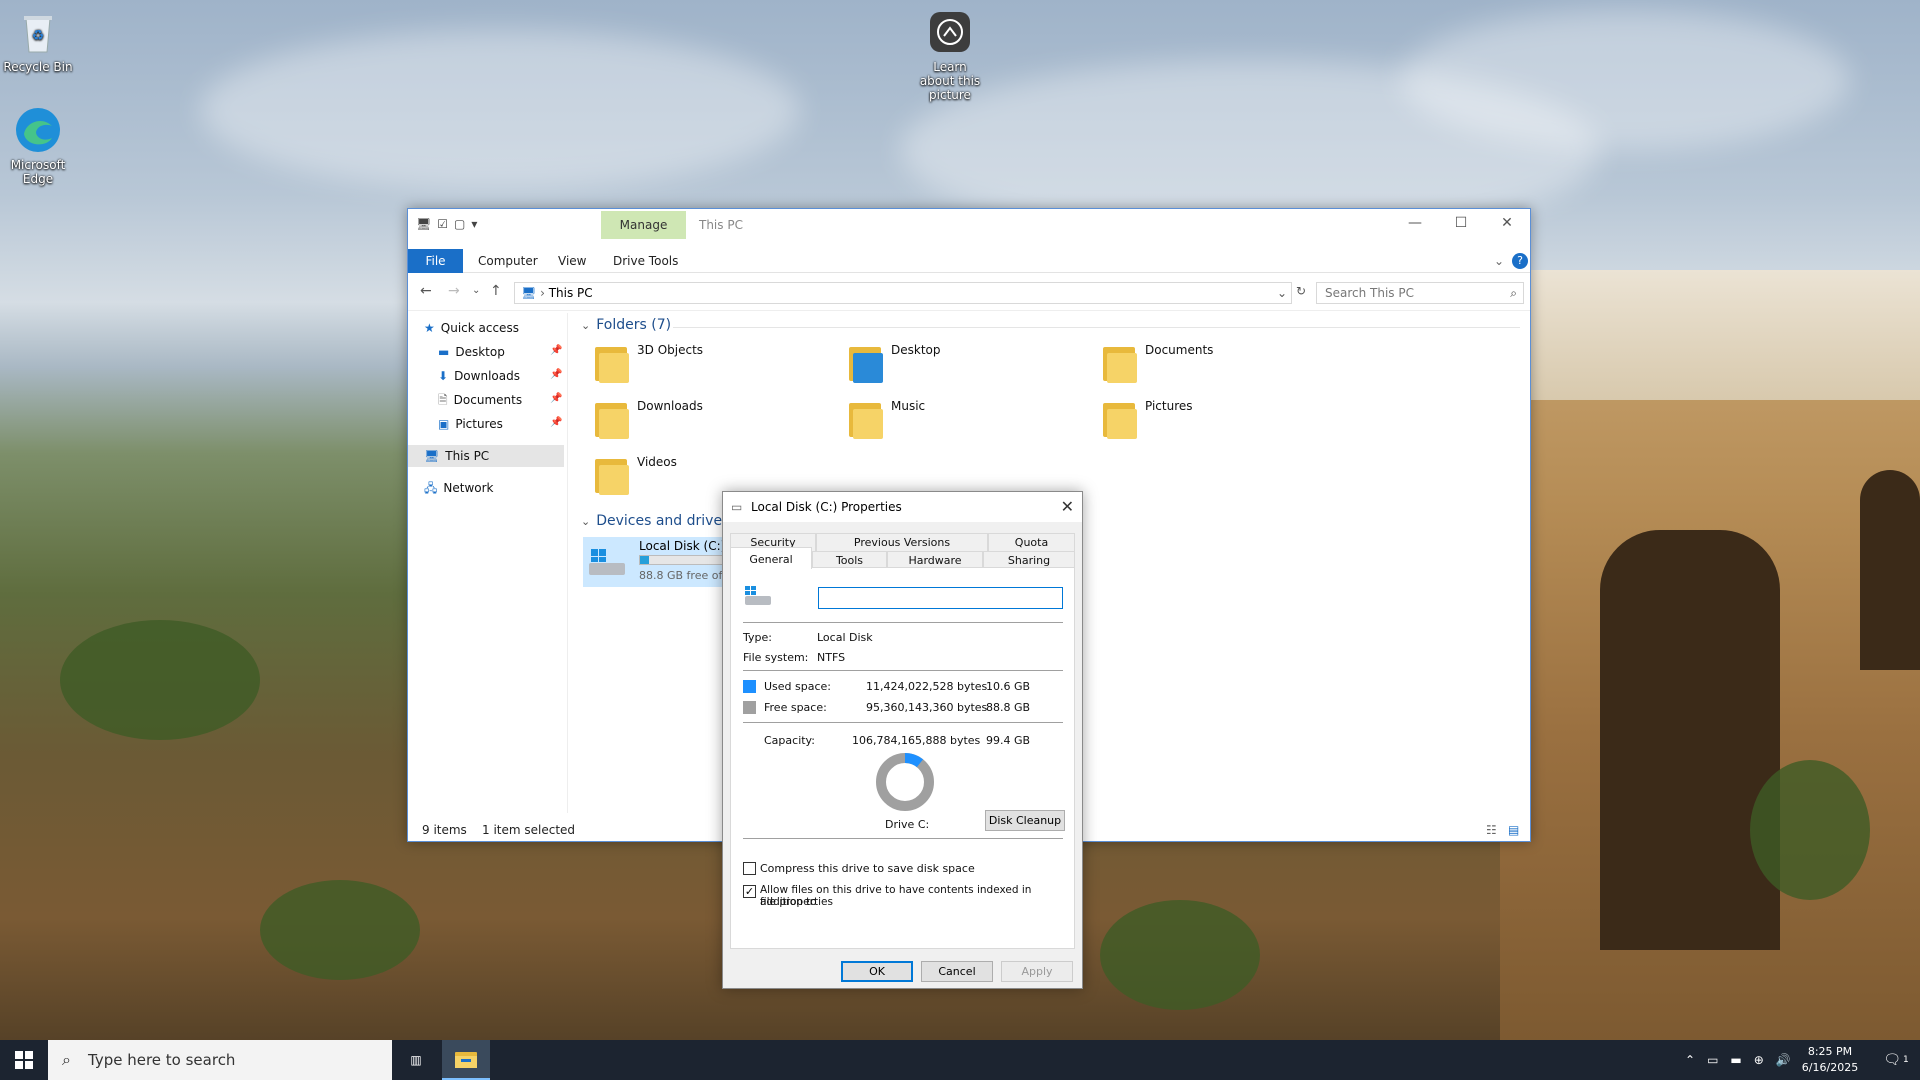  I want to click on help-icon: ?, so click(1520, 261).